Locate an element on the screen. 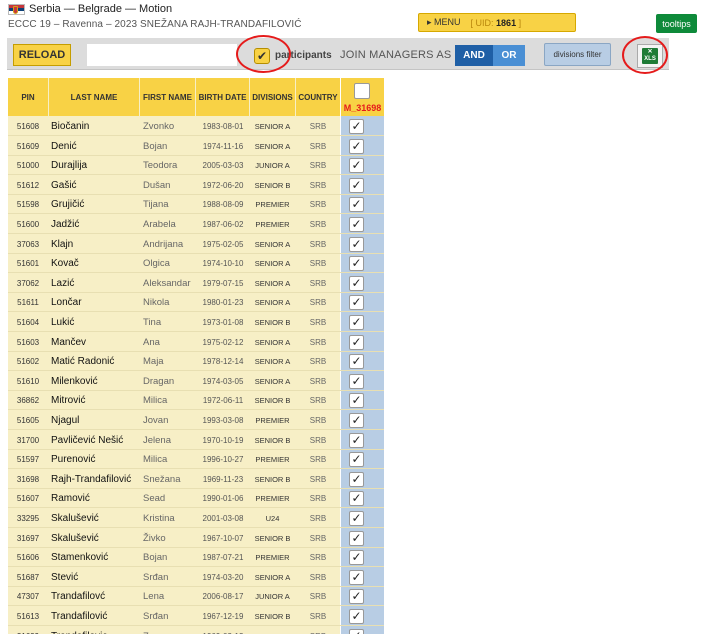 Image resolution: width=701 pixels, height=634 pixels. table-row: 51607 Ramović Sead 1990-01-06 PREMIER SRB ✓ is located at coordinates (196, 499).